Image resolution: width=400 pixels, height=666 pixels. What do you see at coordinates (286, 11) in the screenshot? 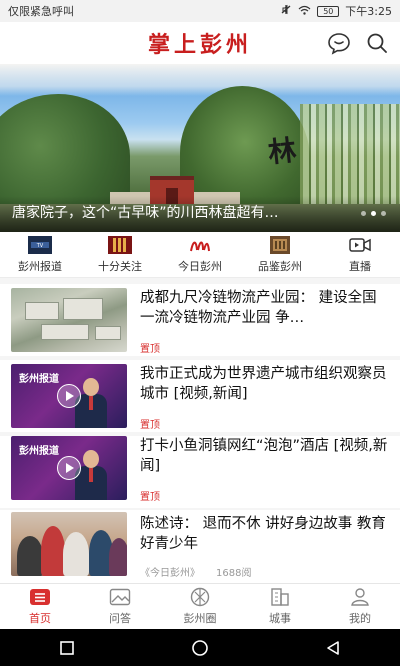
I see `mute-icon` at bounding box center [286, 11].